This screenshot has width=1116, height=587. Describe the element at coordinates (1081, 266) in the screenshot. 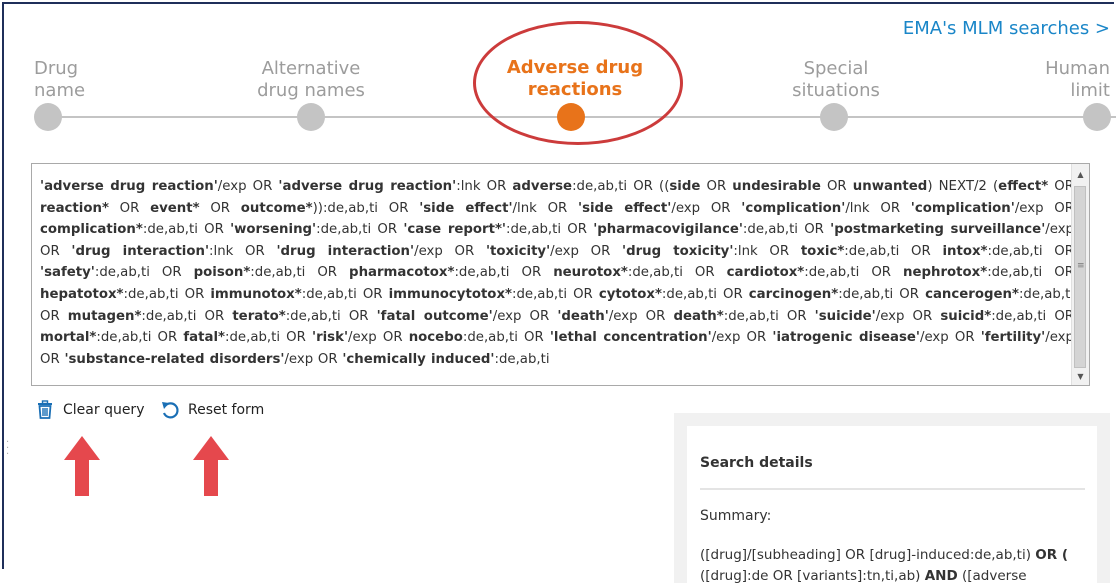

I see `scroll-grip-icon: ≡` at that location.